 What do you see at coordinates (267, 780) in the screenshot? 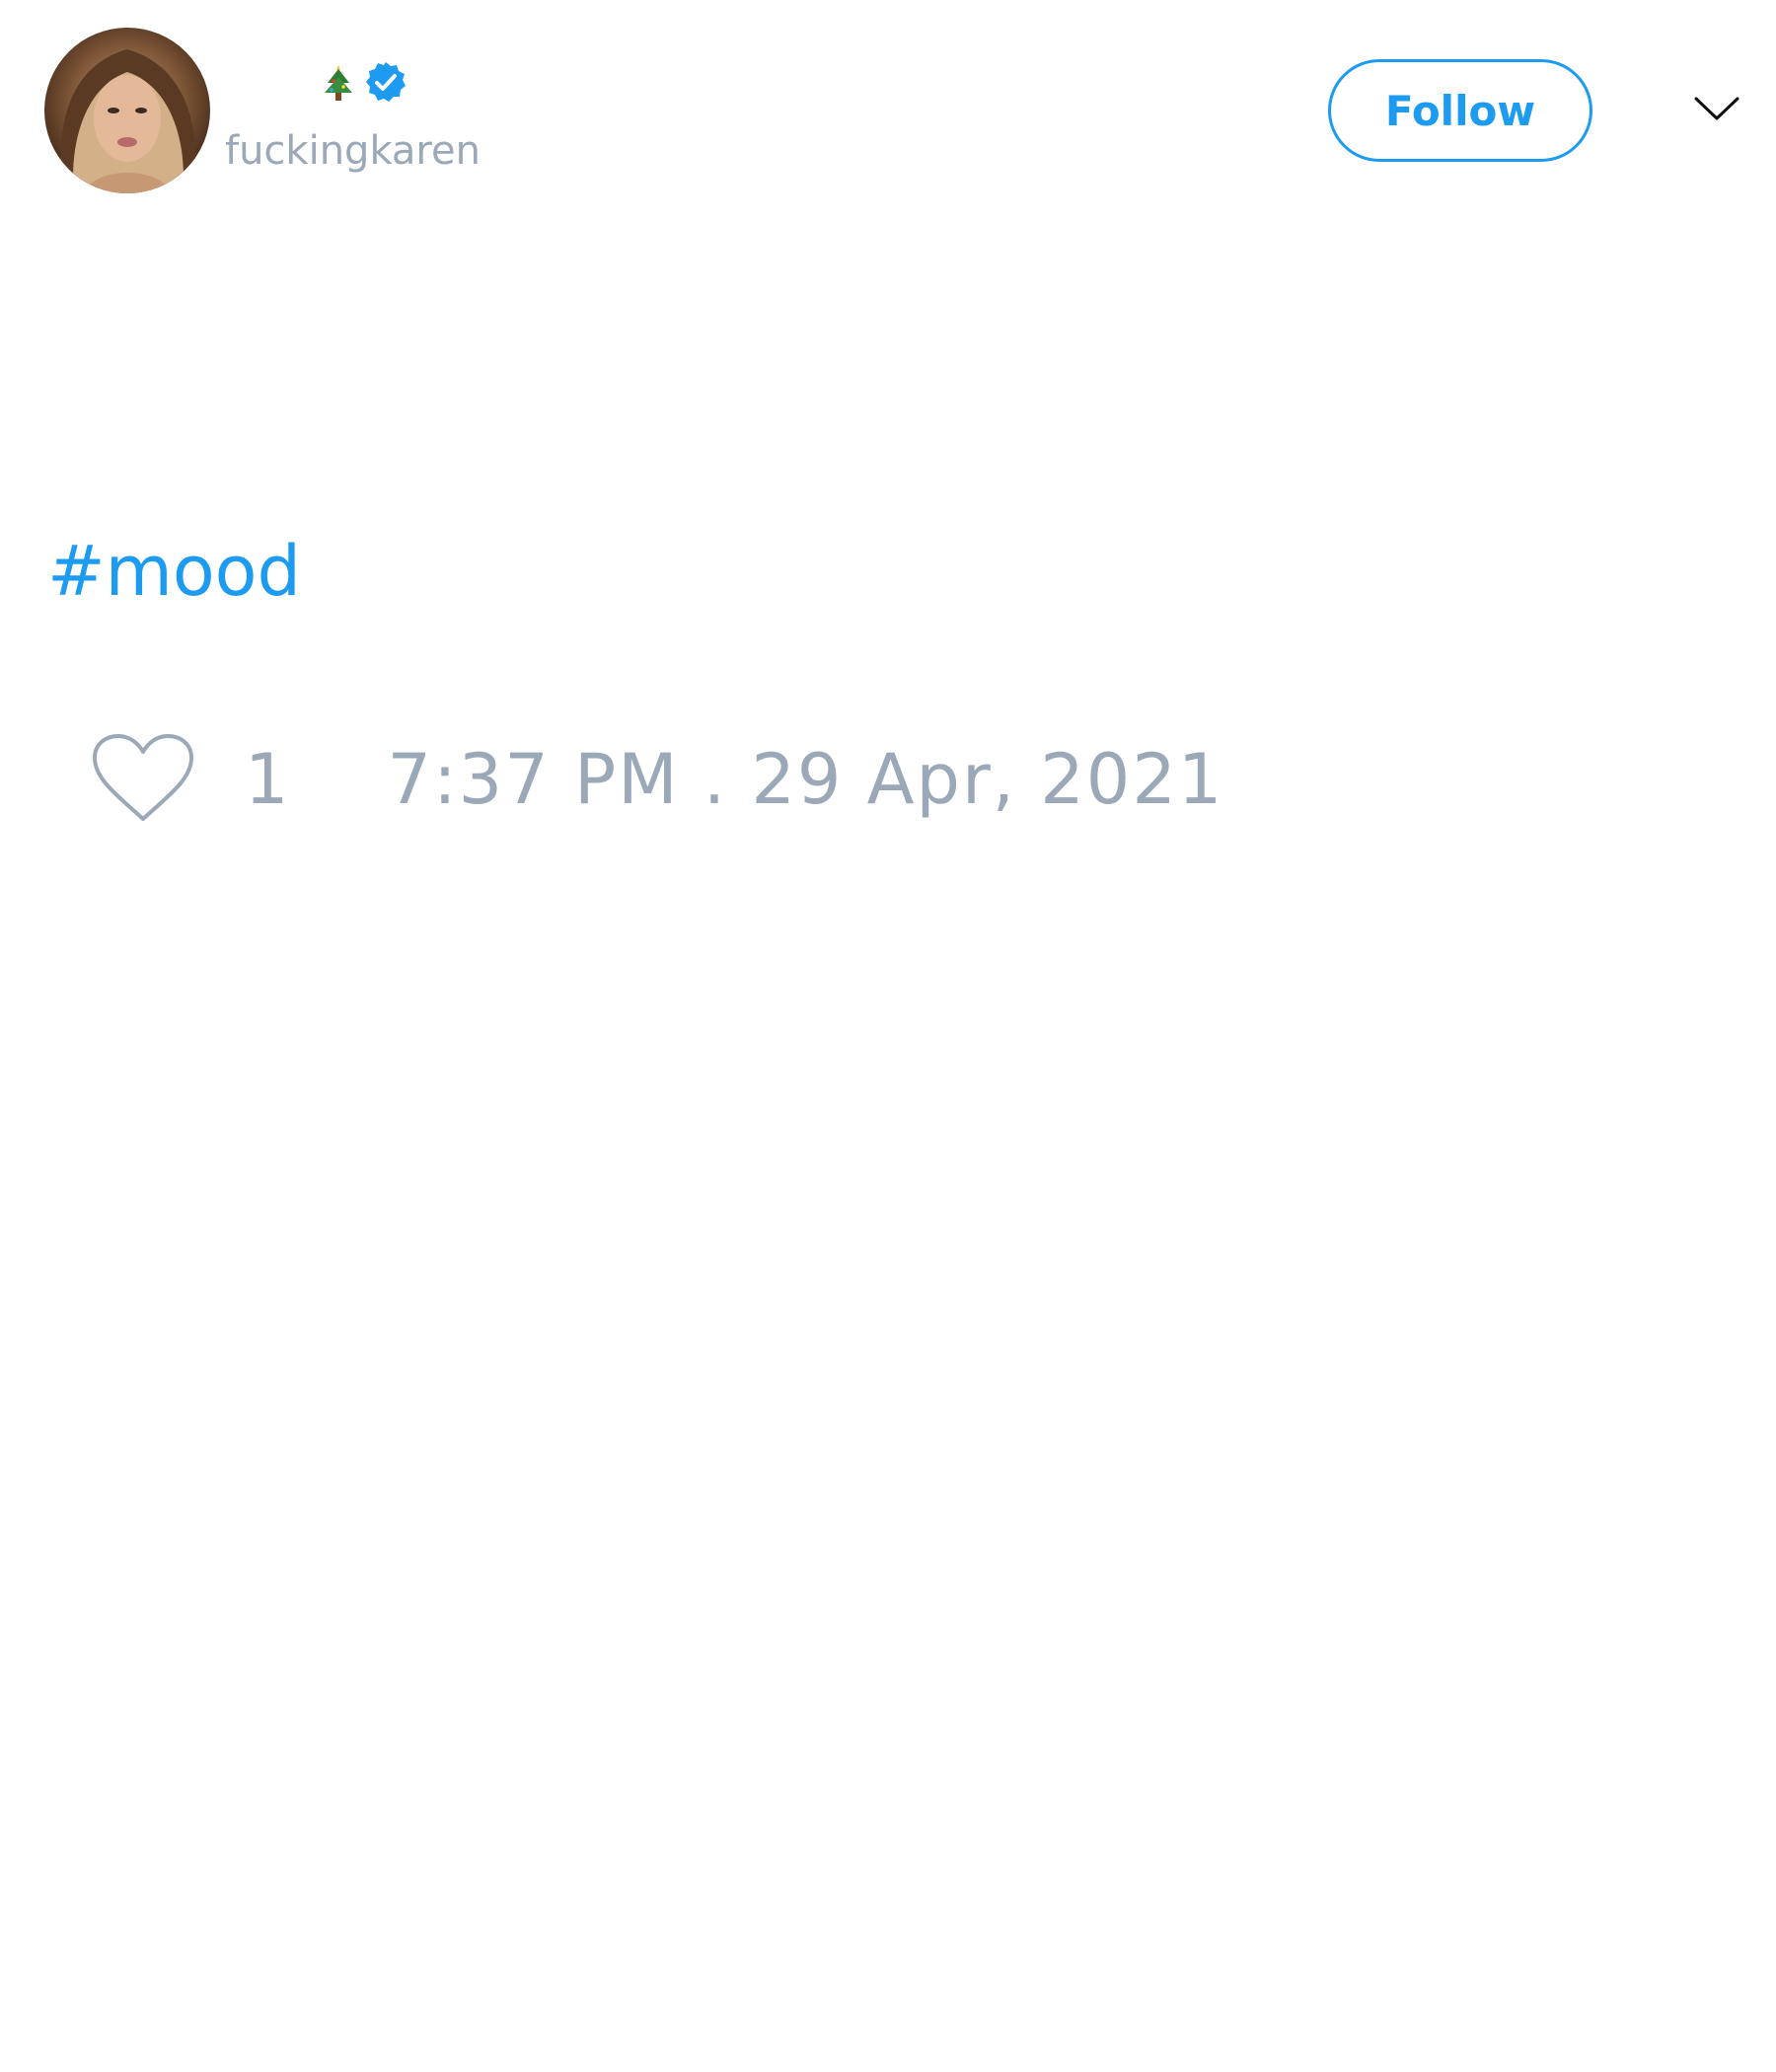
I see `like-count: 1` at bounding box center [267, 780].